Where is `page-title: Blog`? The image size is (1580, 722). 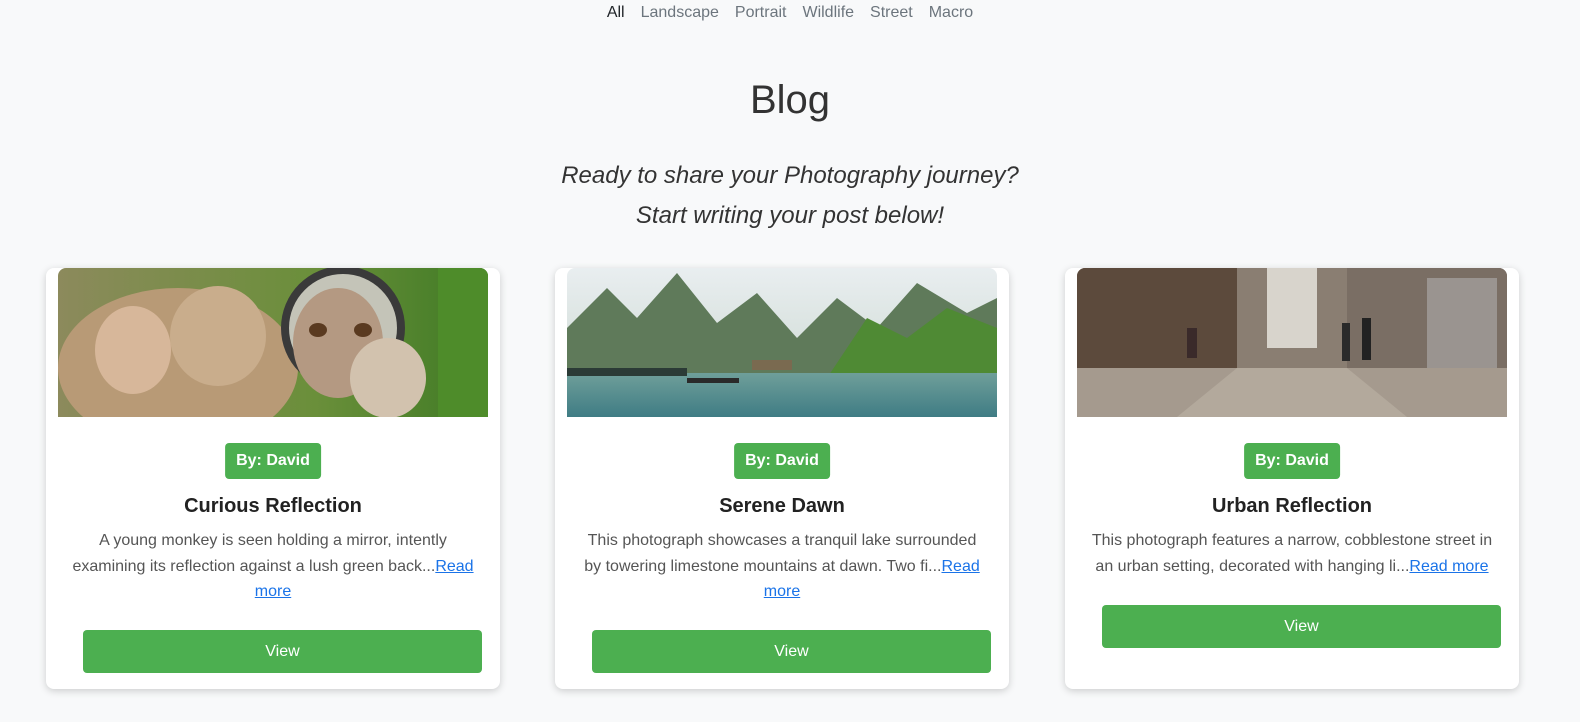
page-title: Blog is located at coordinates (790, 100).